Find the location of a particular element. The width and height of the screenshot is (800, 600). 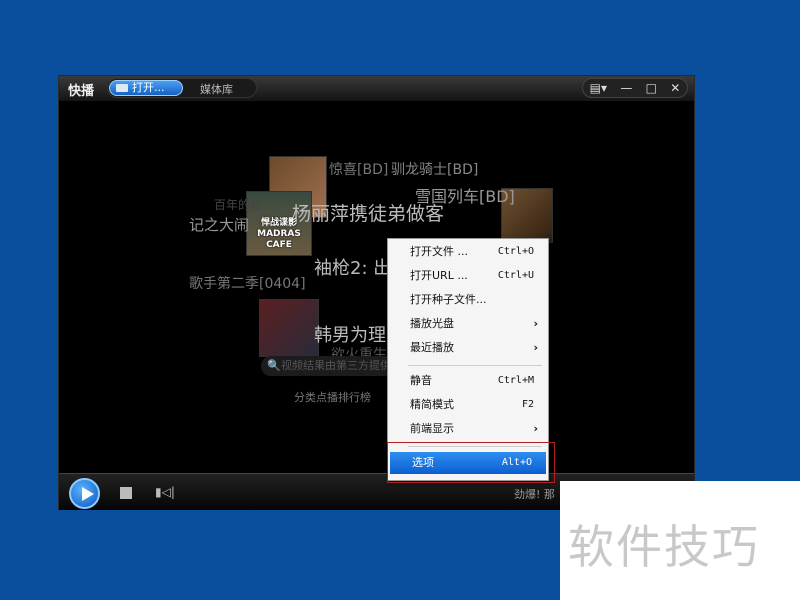

app-logo: 快播 is located at coordinates (81, 91).